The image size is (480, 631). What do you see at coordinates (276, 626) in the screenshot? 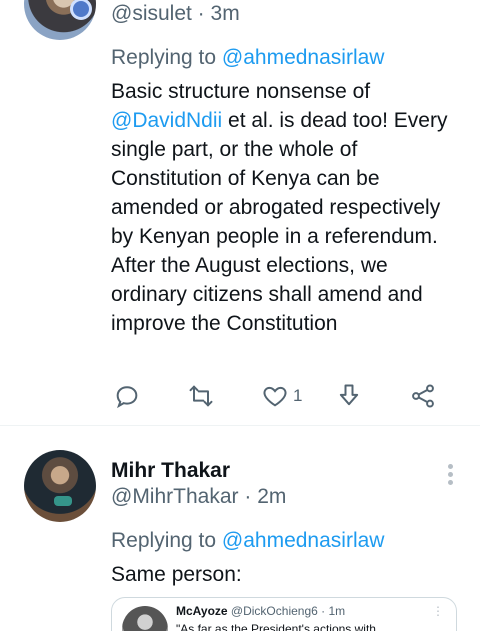
I see `quoted-text: "As far as the President's actions with` at bounding box center [276, 626].